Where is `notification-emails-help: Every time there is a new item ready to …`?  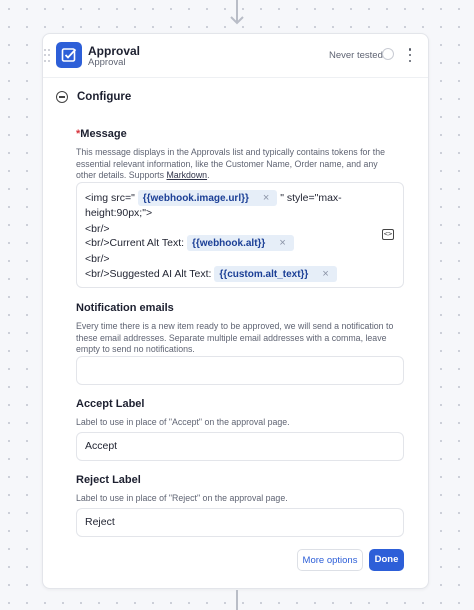 notification-emails-help: Every time there is a new item ready to … is located at coordinates (235, 337).